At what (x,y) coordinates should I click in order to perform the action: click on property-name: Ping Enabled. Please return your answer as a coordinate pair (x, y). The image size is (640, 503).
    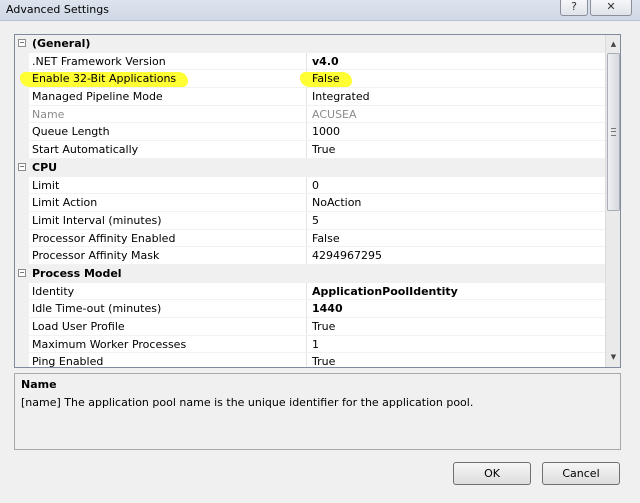
    Looking at the image, I should click on (68, 361).